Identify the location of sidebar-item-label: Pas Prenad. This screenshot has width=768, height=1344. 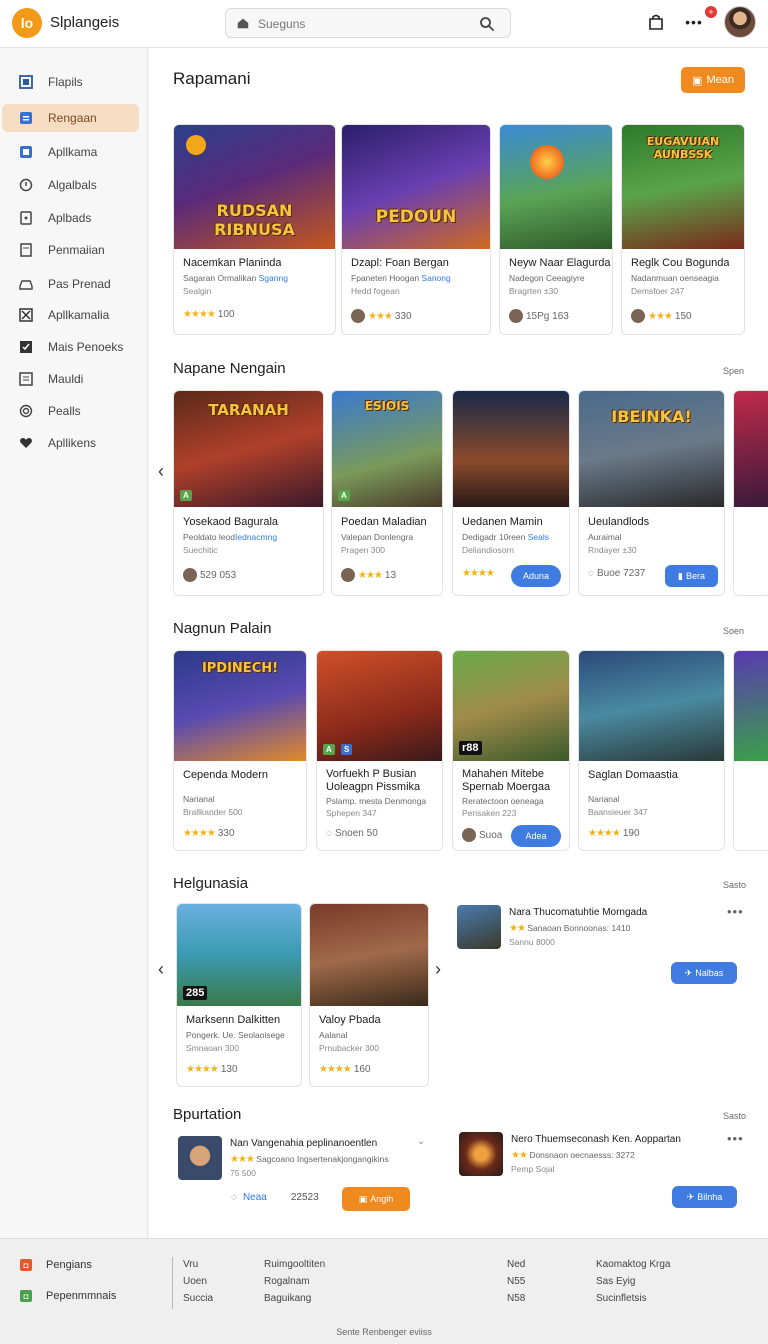
(79, 284).